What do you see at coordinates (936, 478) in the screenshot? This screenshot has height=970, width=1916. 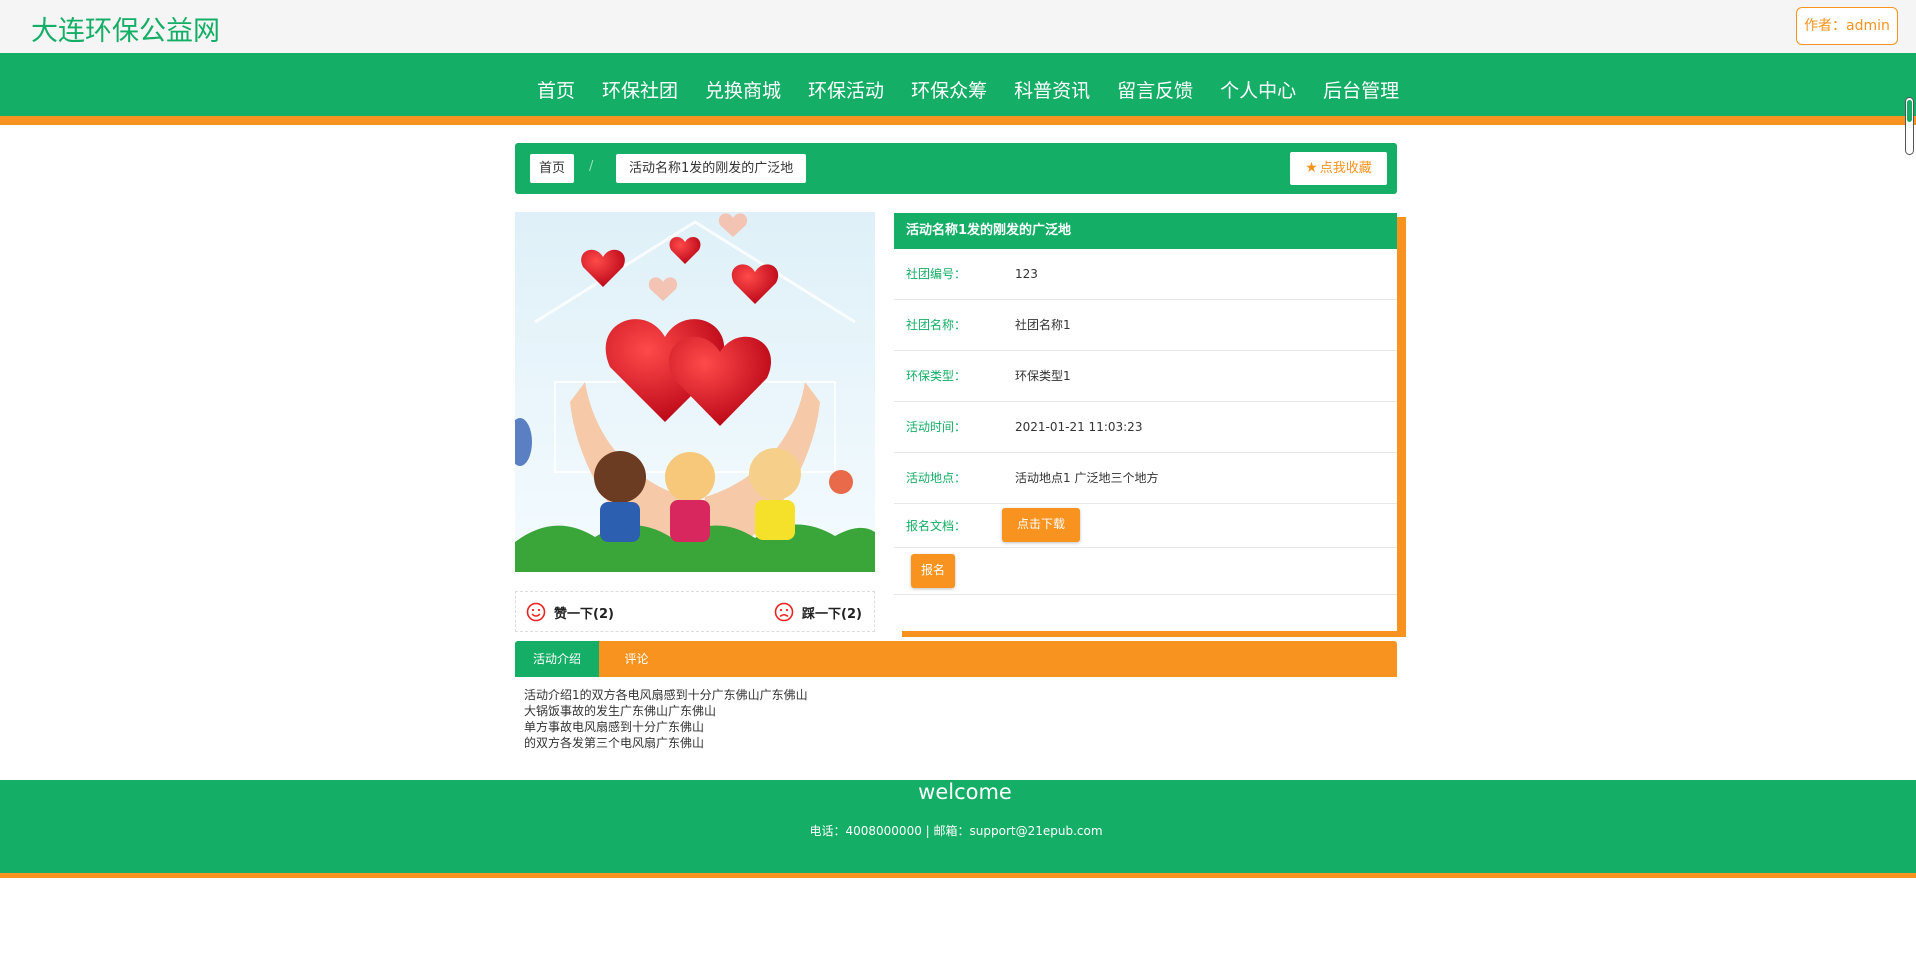 I see `detail-label: 活动地点：` at bounding box center [936, 478].